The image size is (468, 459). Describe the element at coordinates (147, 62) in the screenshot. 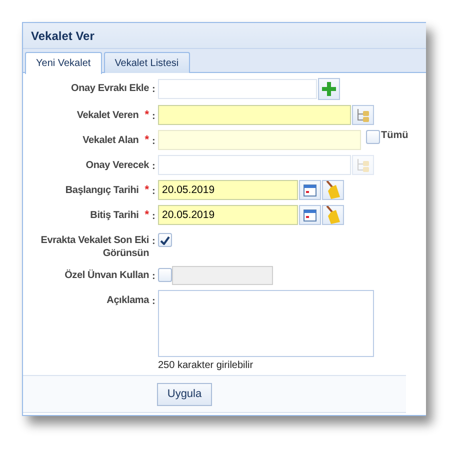

I see `tab: Vekalet Listesi` at that location.